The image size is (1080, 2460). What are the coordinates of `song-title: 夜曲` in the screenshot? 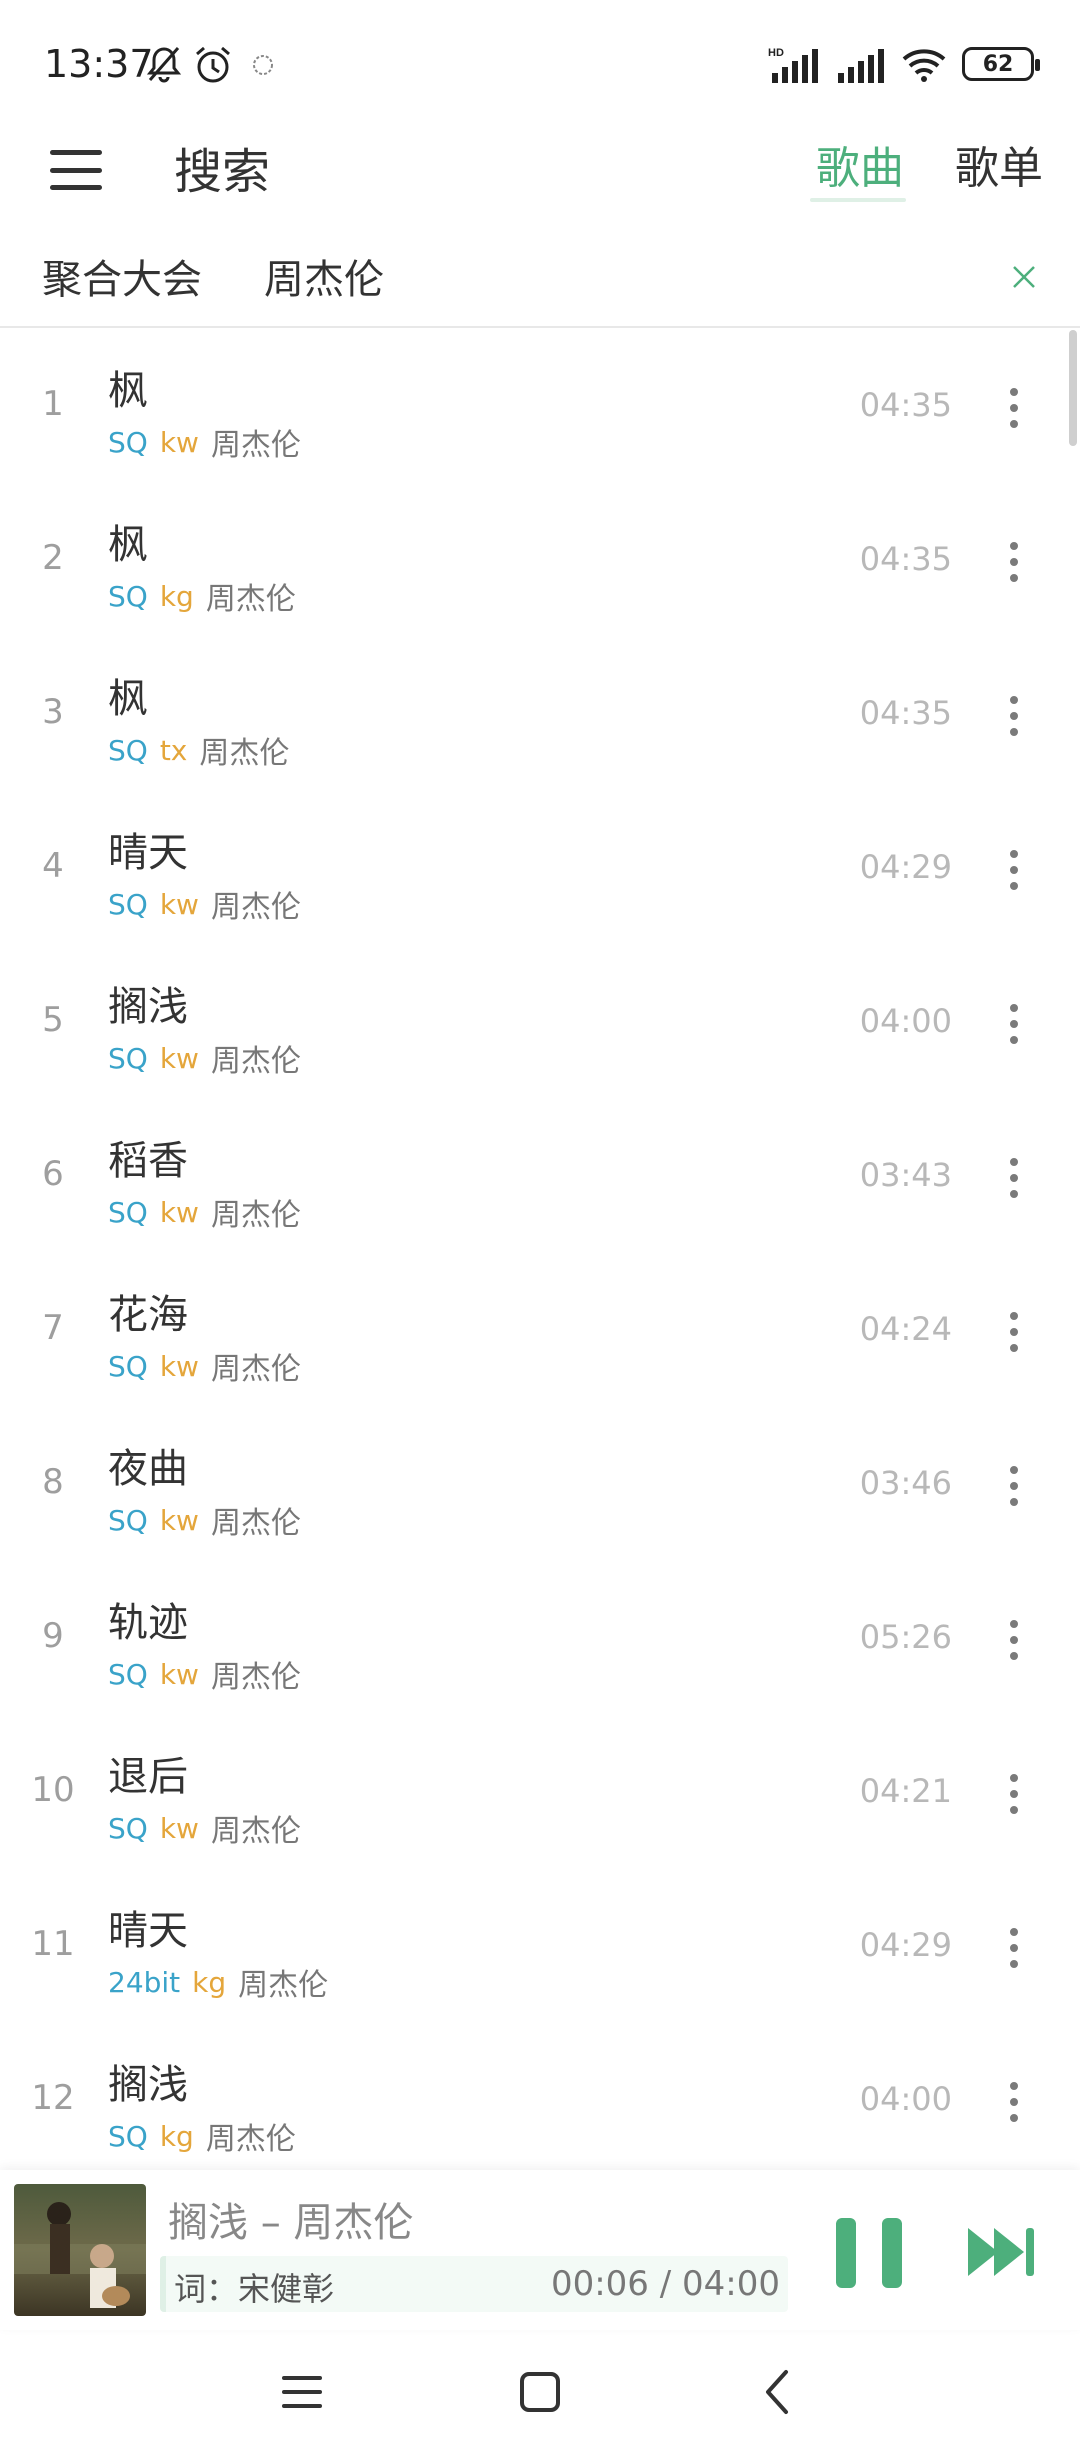 It's located at (148, 1469).